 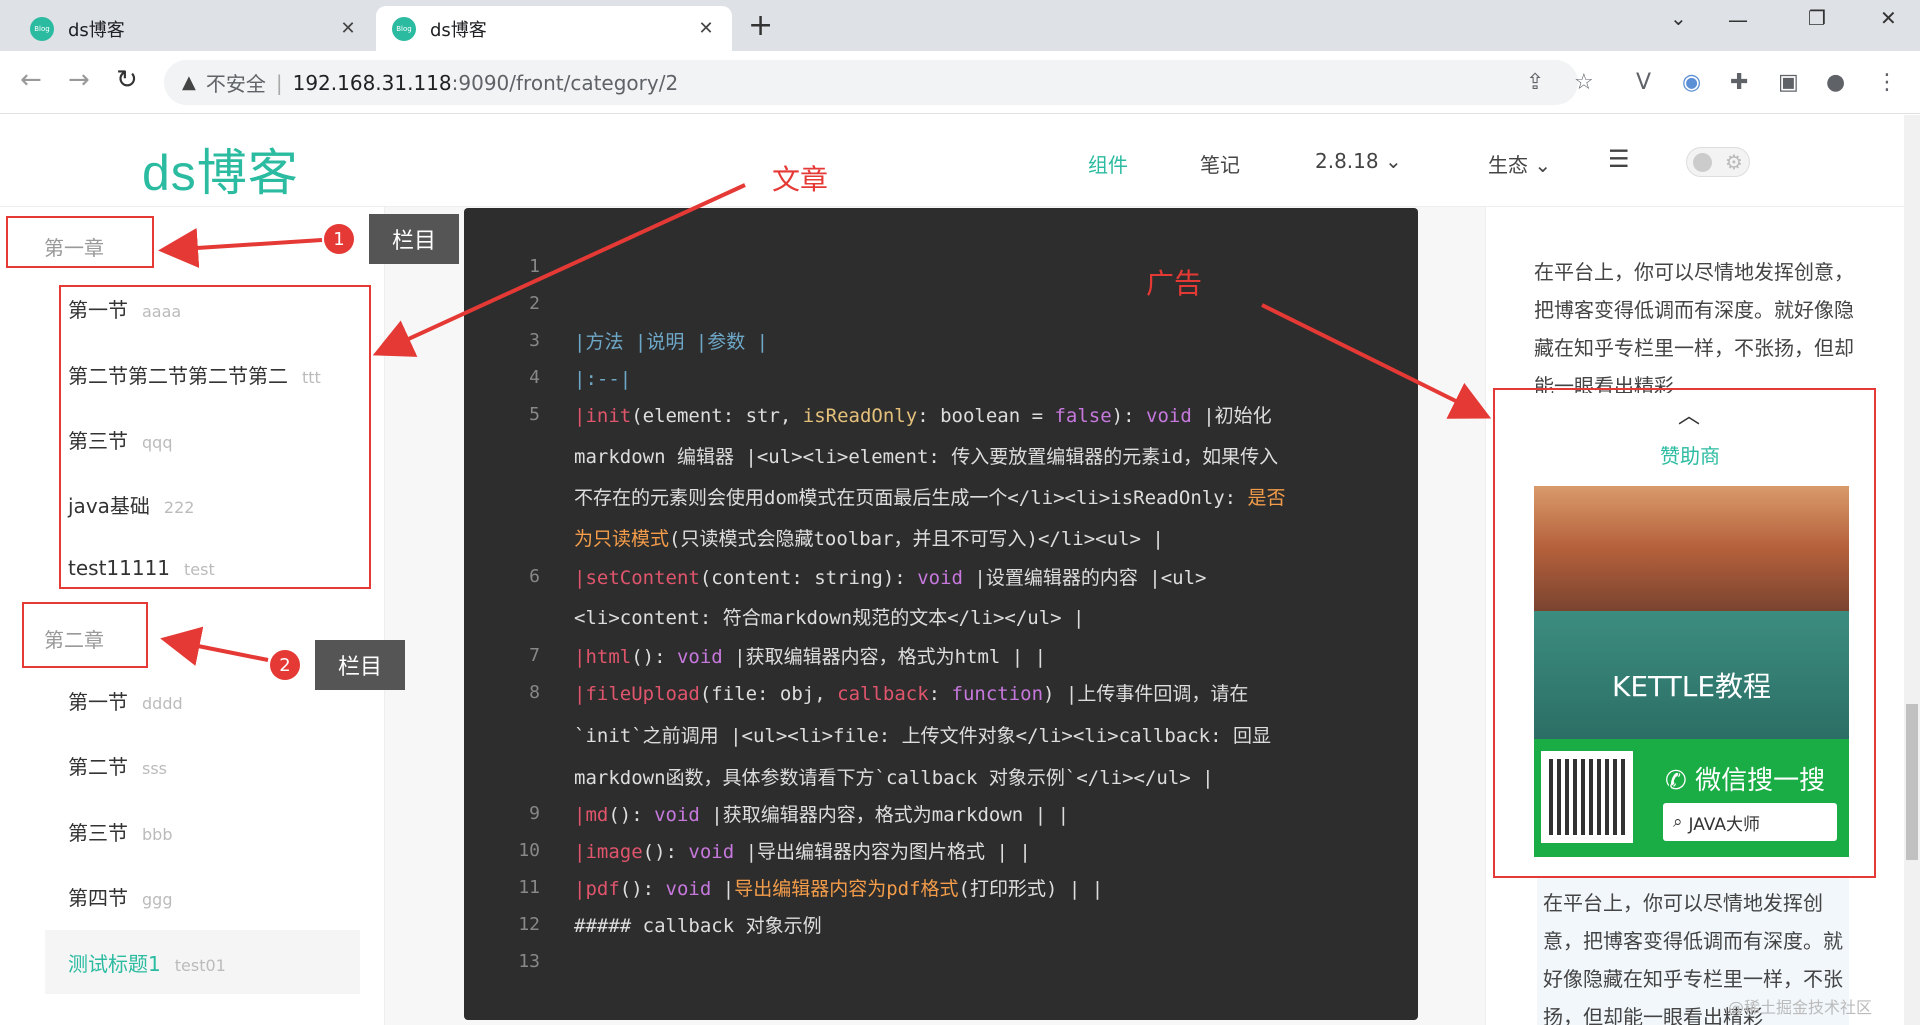 What do you see at coordinates (240, 247) in the screenshot?
I see `arrow-to-chapter1` at bounding box center [240, 247].